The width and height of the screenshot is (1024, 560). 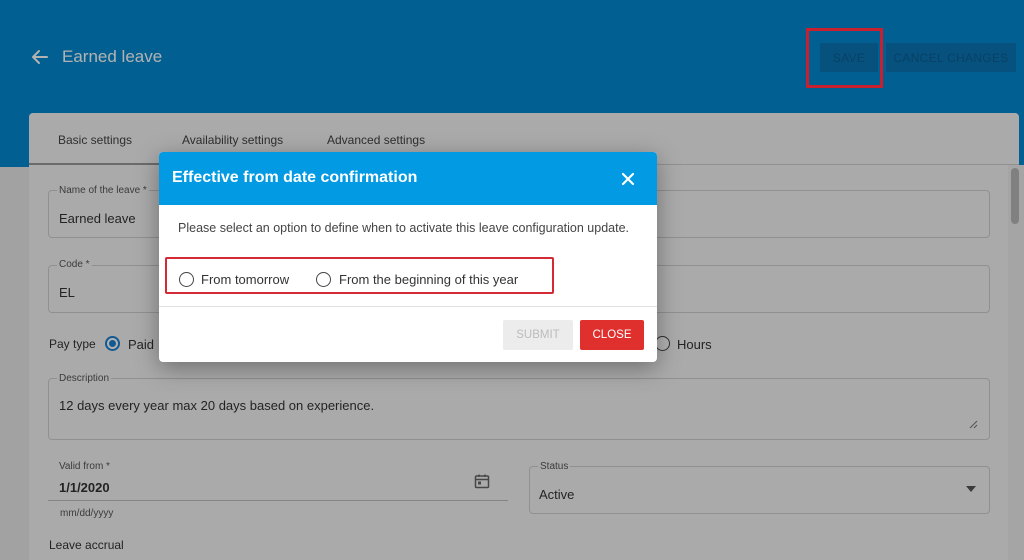 I want to click on options-highlight, so click(x=359, y=275).